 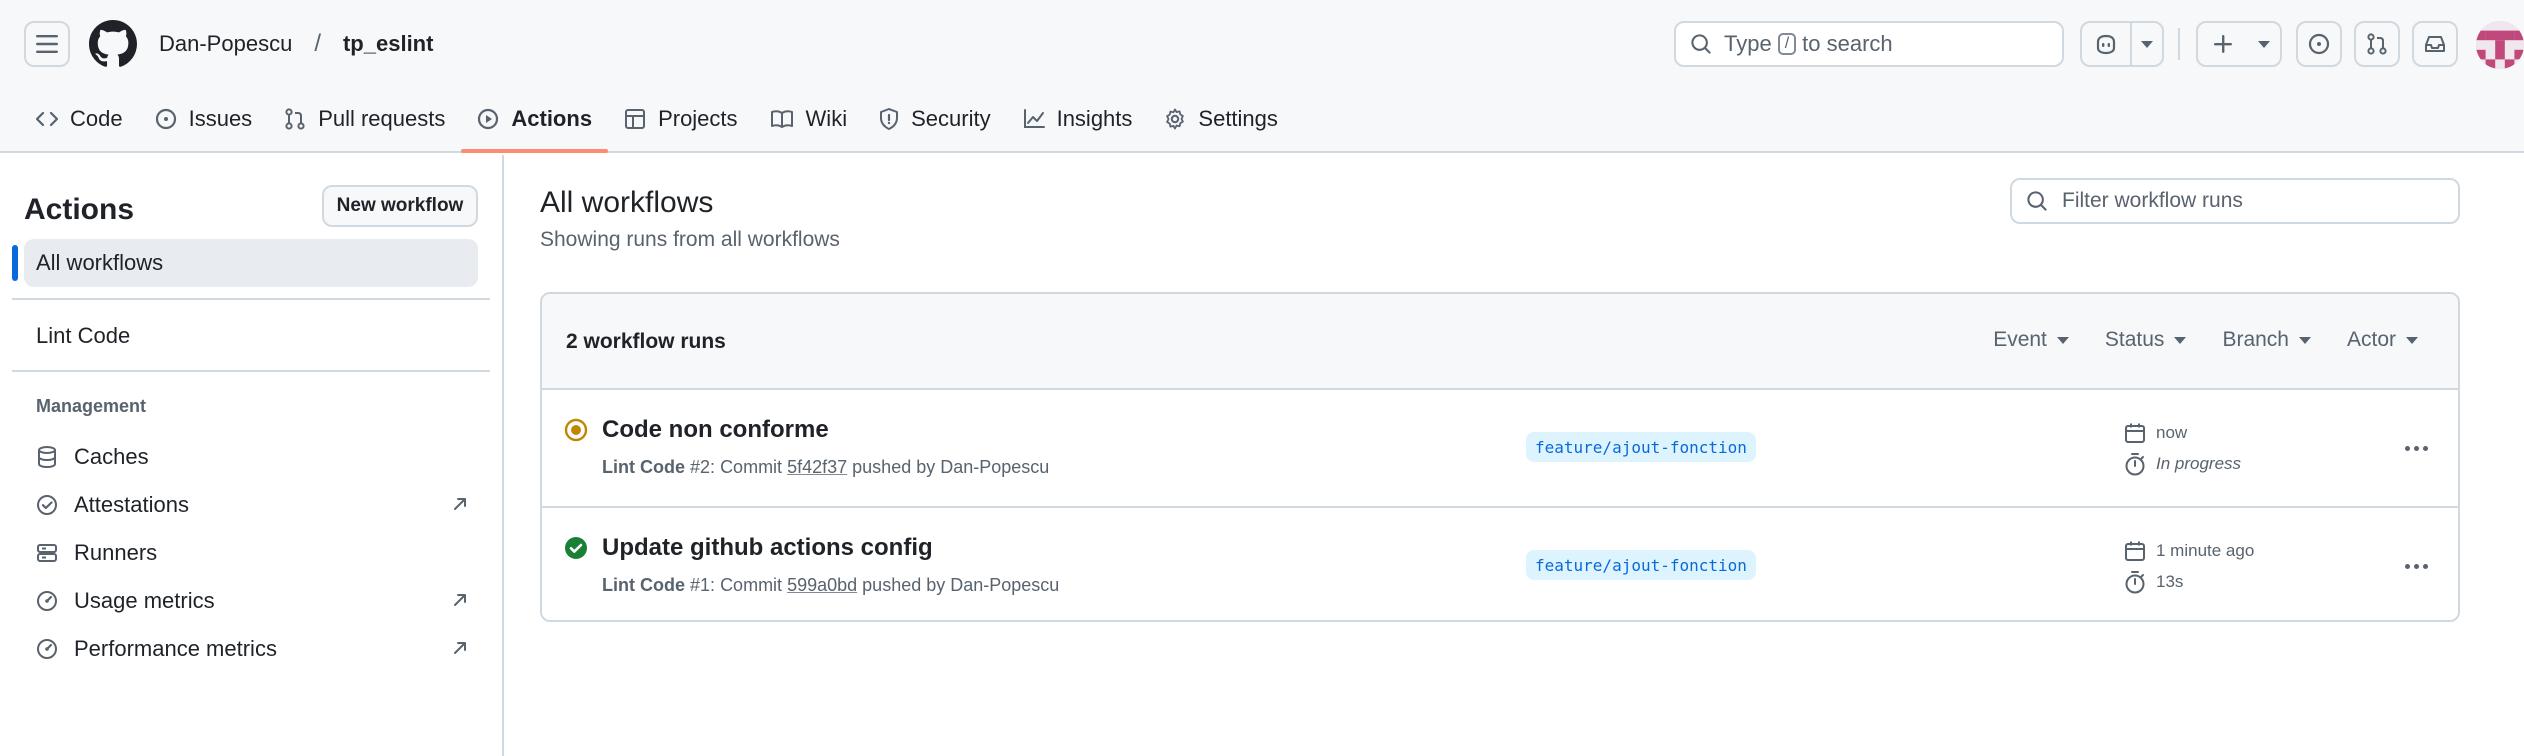 What do you see at coordinates (826, 118) in the screenshot?
I see `tab-label: Wiki` at bounding box center [826, 118].